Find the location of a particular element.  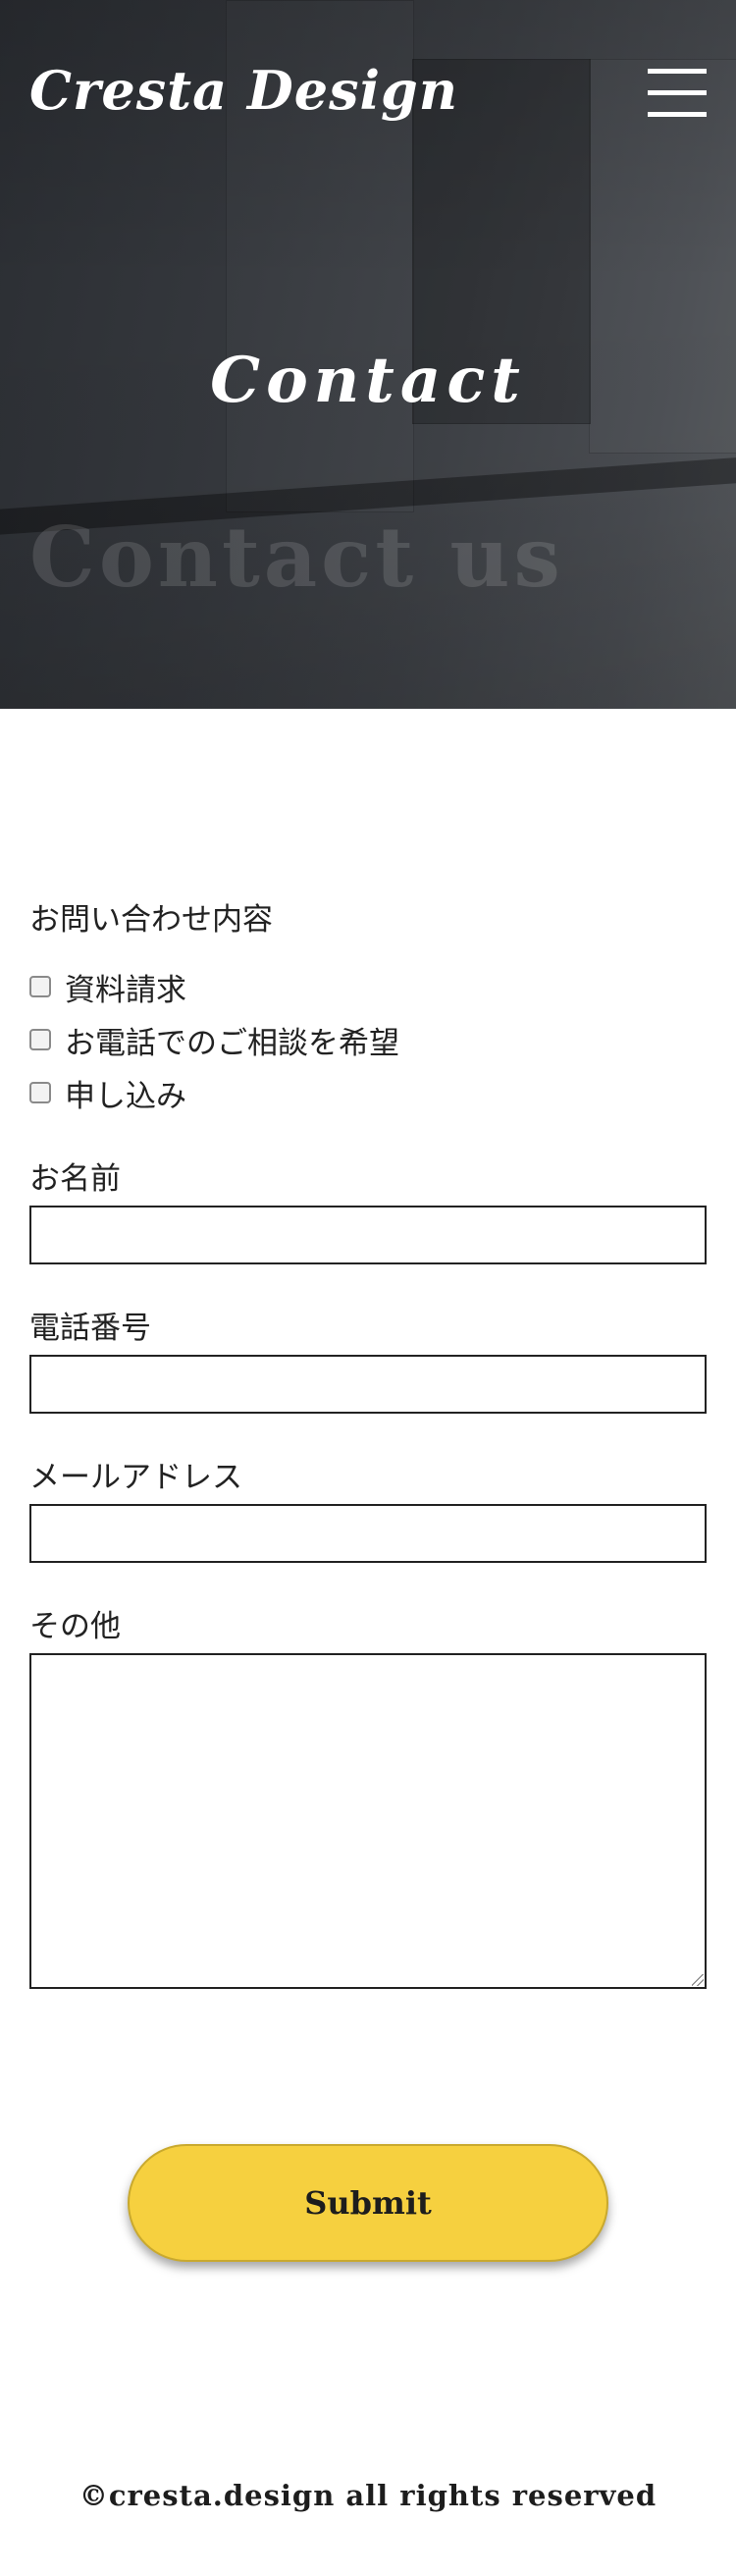

checkbox-label: 申し込み is located at coordinates (125, 1096).